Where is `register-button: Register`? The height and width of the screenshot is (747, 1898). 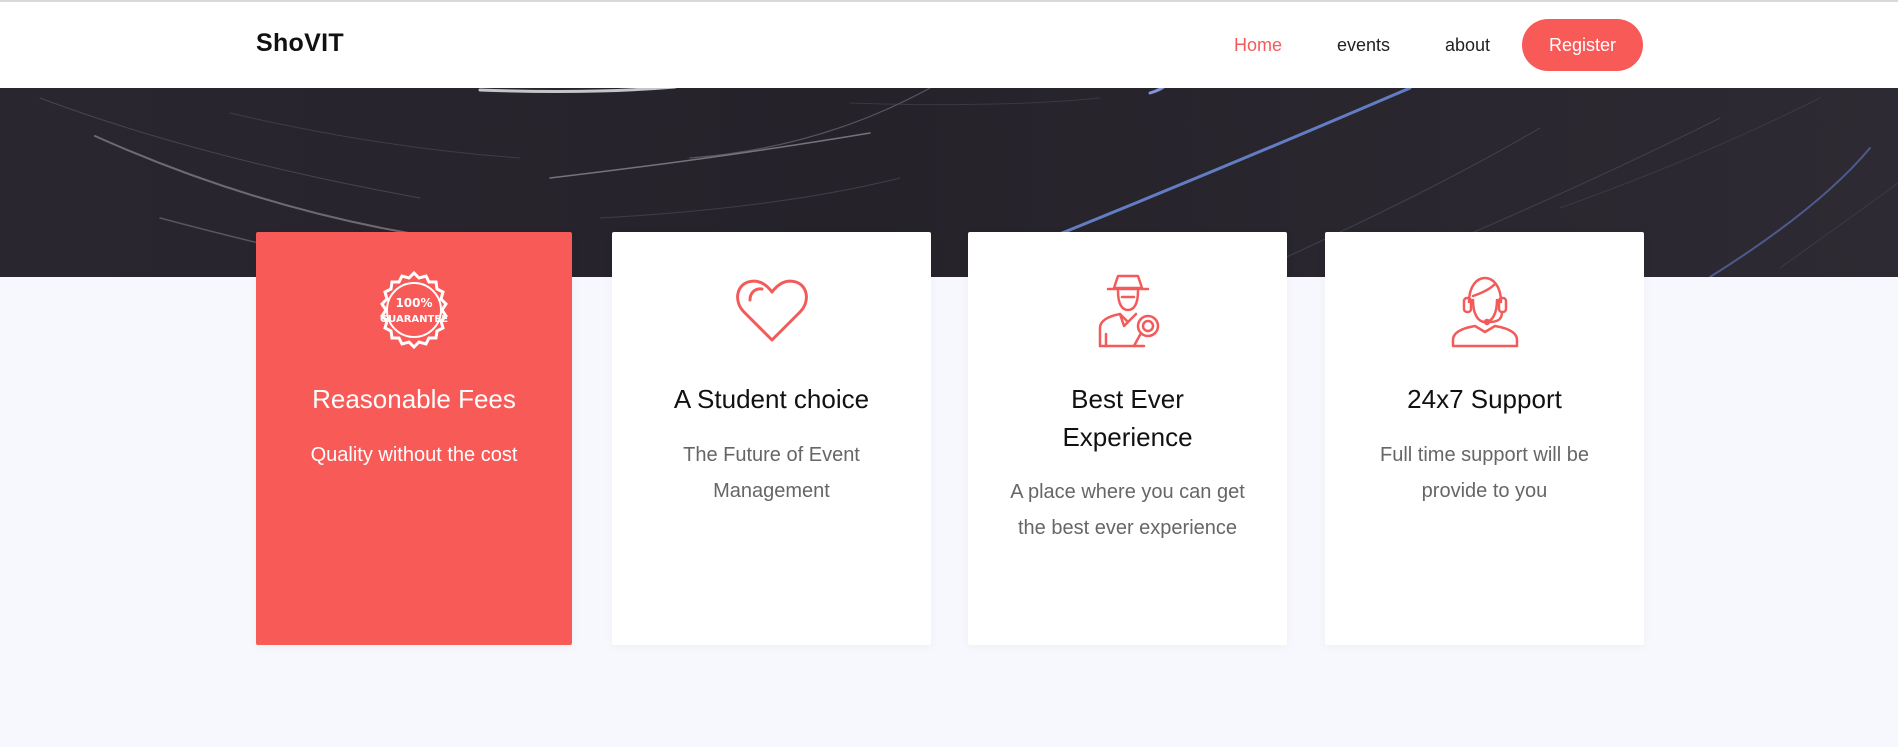
register-button: Register is located at coordinates (1582, 45).